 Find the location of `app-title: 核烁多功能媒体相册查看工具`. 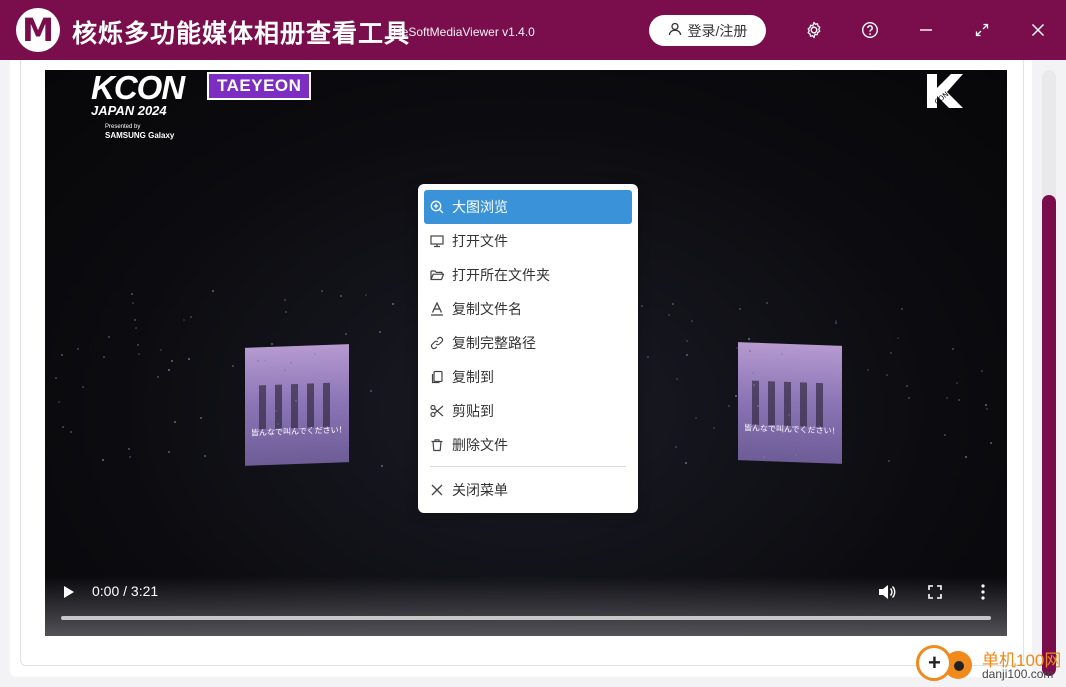

app-title: 核烁多功能媒体相册查看工具 is located at coordinates (241, 34).